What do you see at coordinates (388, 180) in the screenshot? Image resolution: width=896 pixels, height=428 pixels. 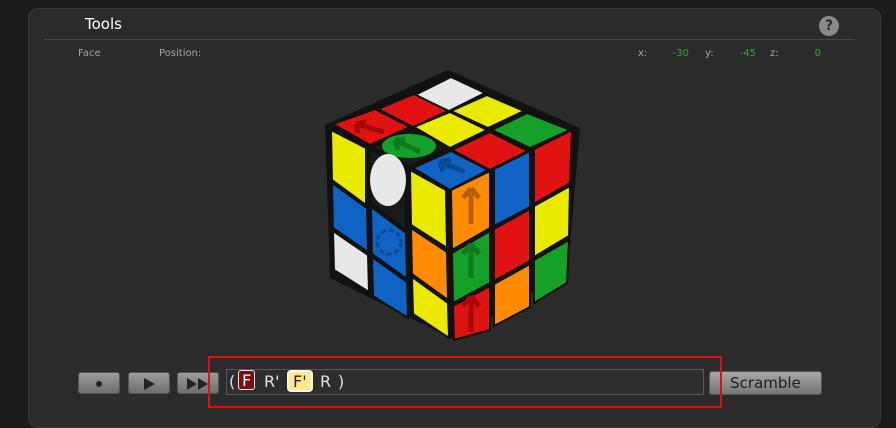 I see `center-cap` at bounding box center [388, 180].